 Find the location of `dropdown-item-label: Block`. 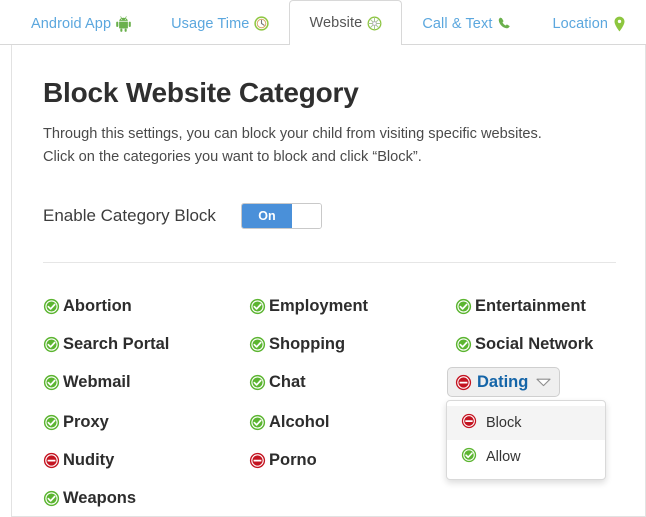

dropdown-item-label: Block is located at coordinates (504, 423).